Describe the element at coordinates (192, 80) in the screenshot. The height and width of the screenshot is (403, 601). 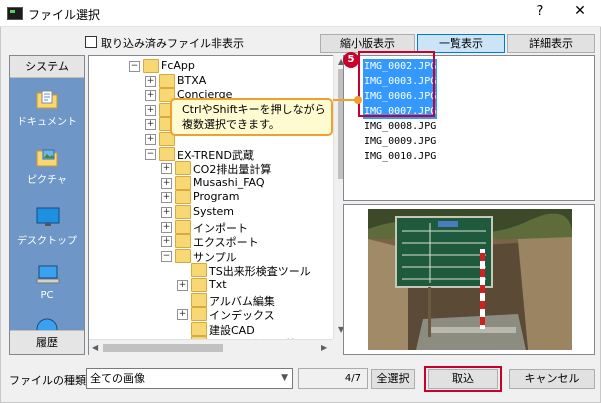
I see `tree-node-label: BTXA` at that location.